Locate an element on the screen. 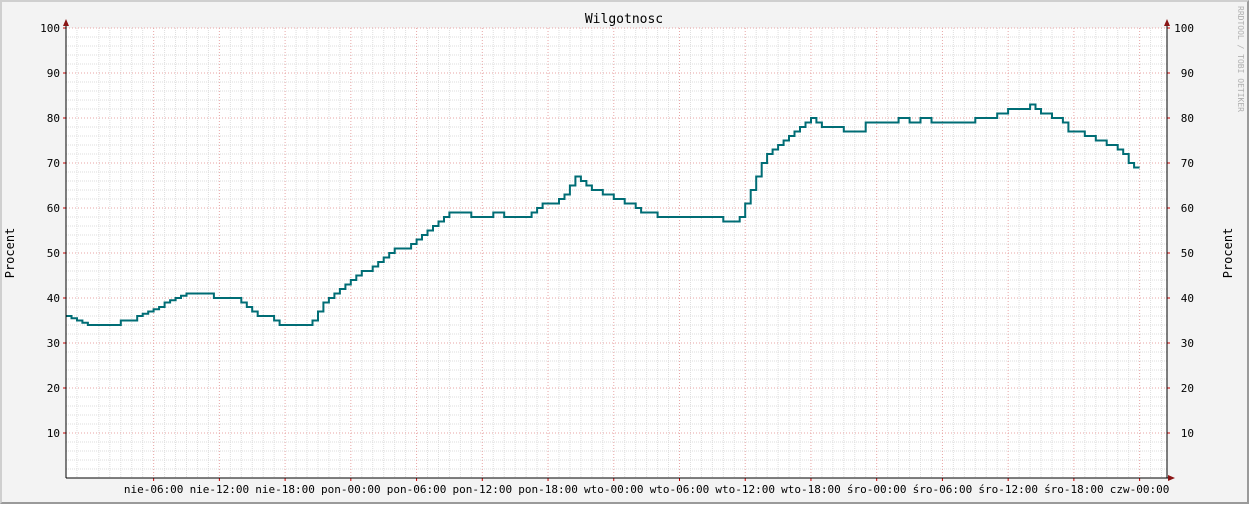  x-tick-label: nie-18:00 is located at coordinates (285, 489).